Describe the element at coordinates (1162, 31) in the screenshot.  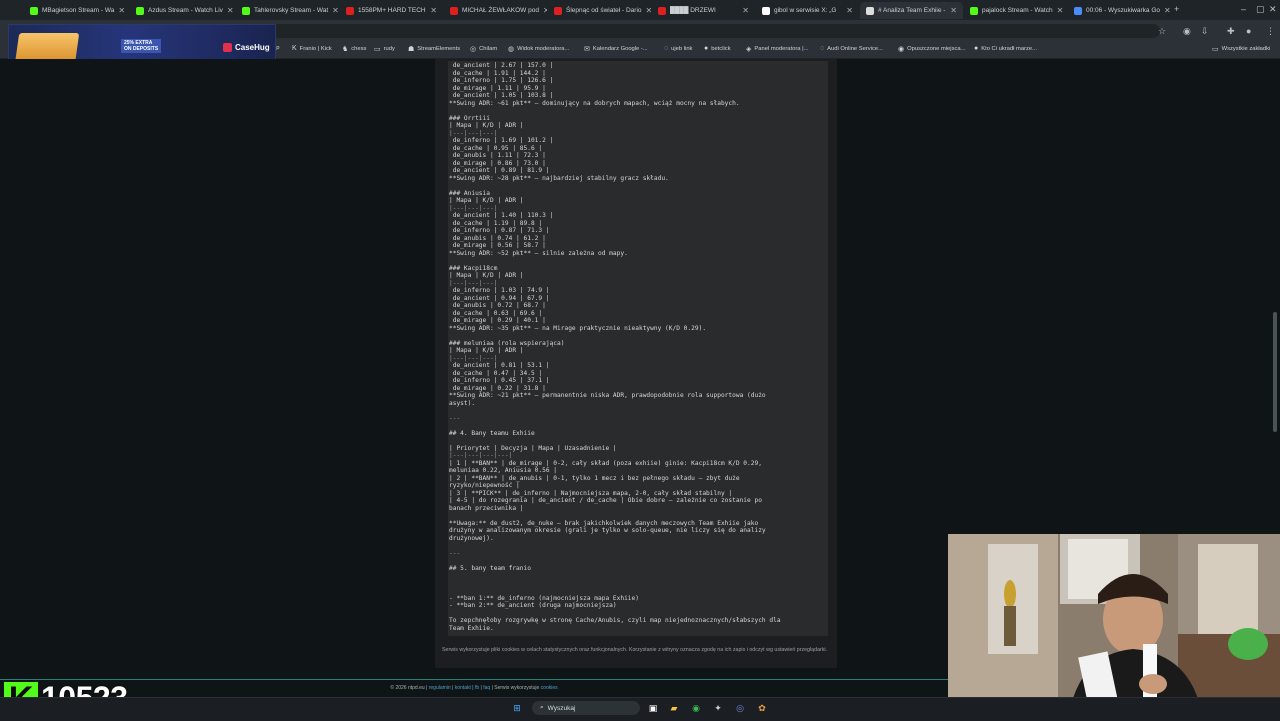
I see `bookmark-star-icon: ☆` at that location.